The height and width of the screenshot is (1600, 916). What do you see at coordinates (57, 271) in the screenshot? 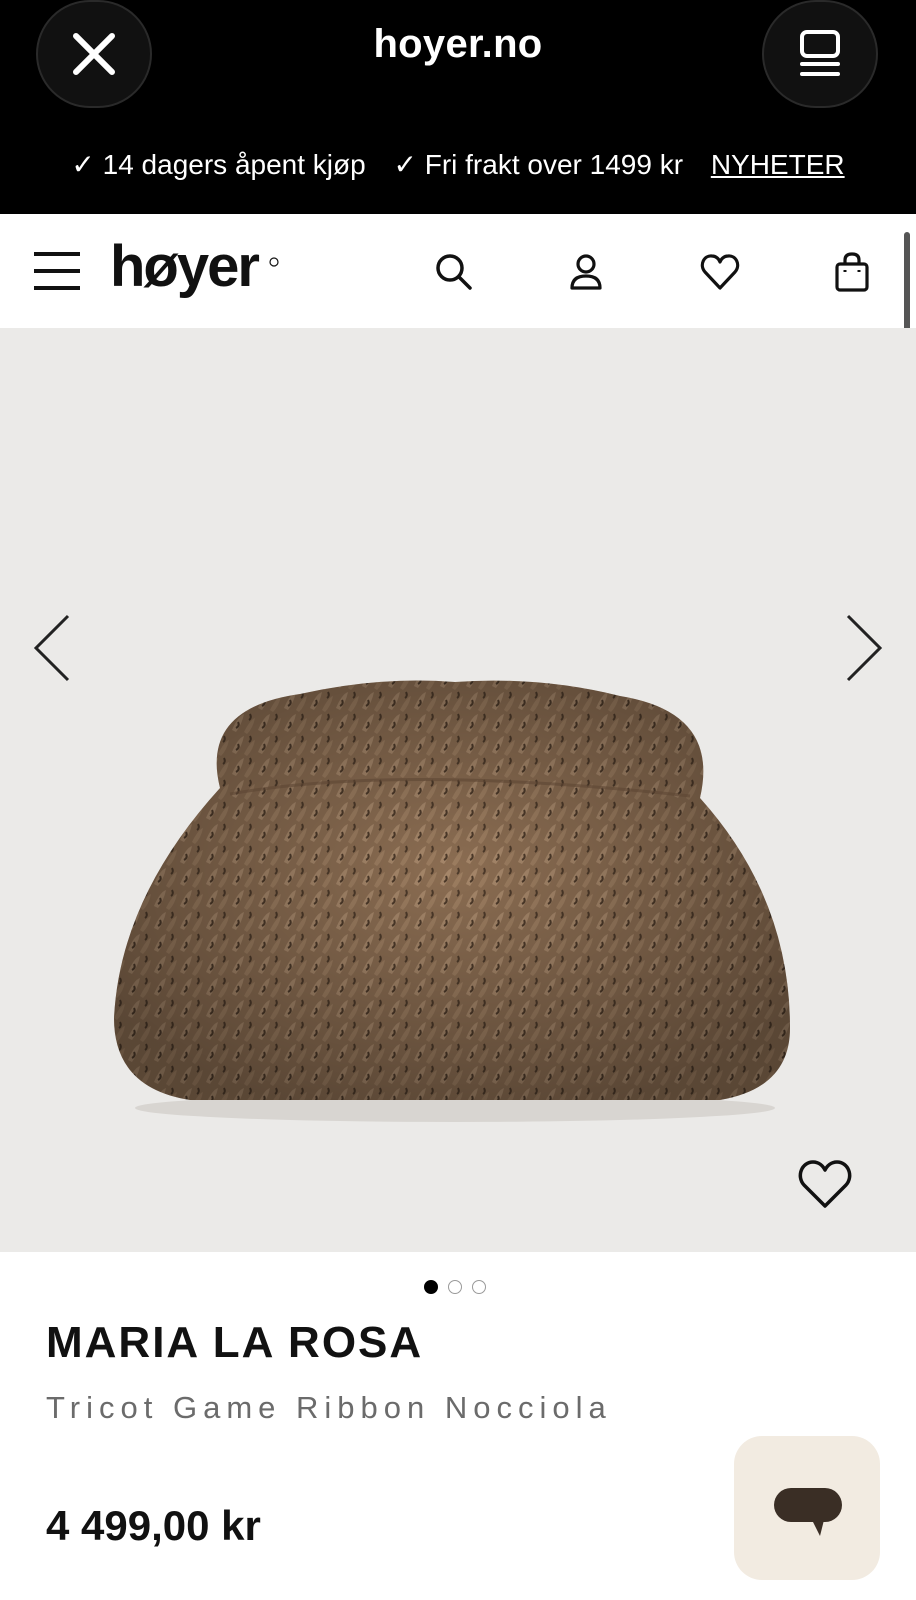
I see `menu-icon` at bounding box center [57, 271].